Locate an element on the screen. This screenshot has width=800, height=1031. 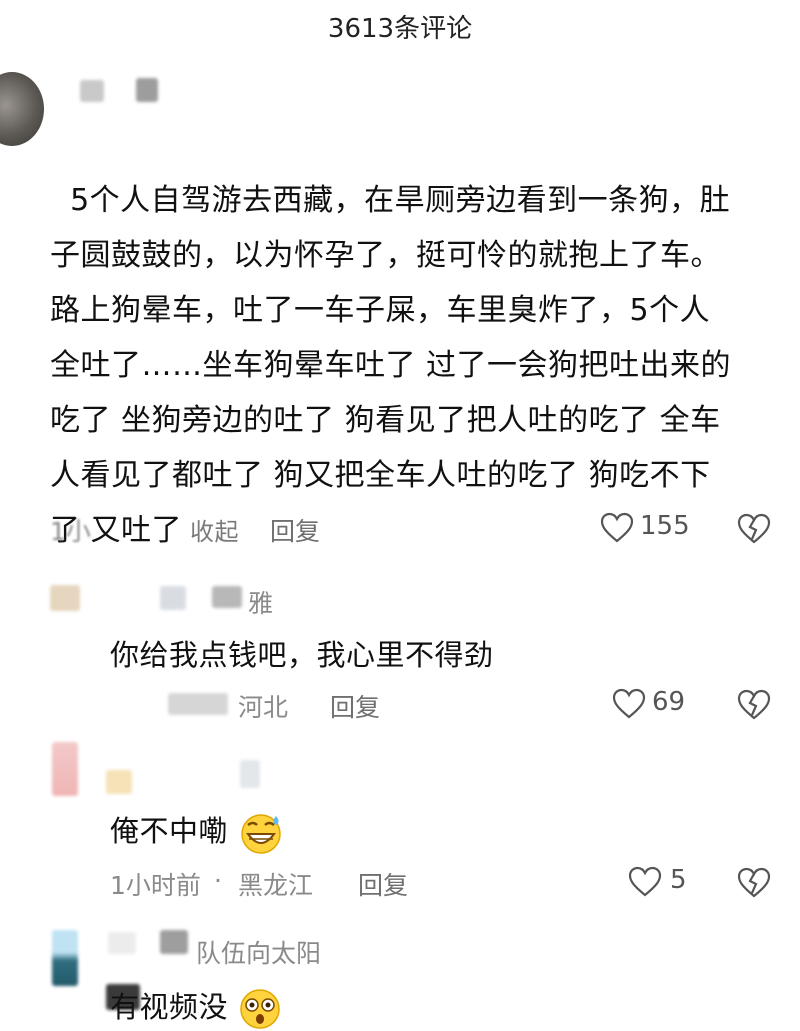
like-count: 5 is located at coordinates (678, 880).